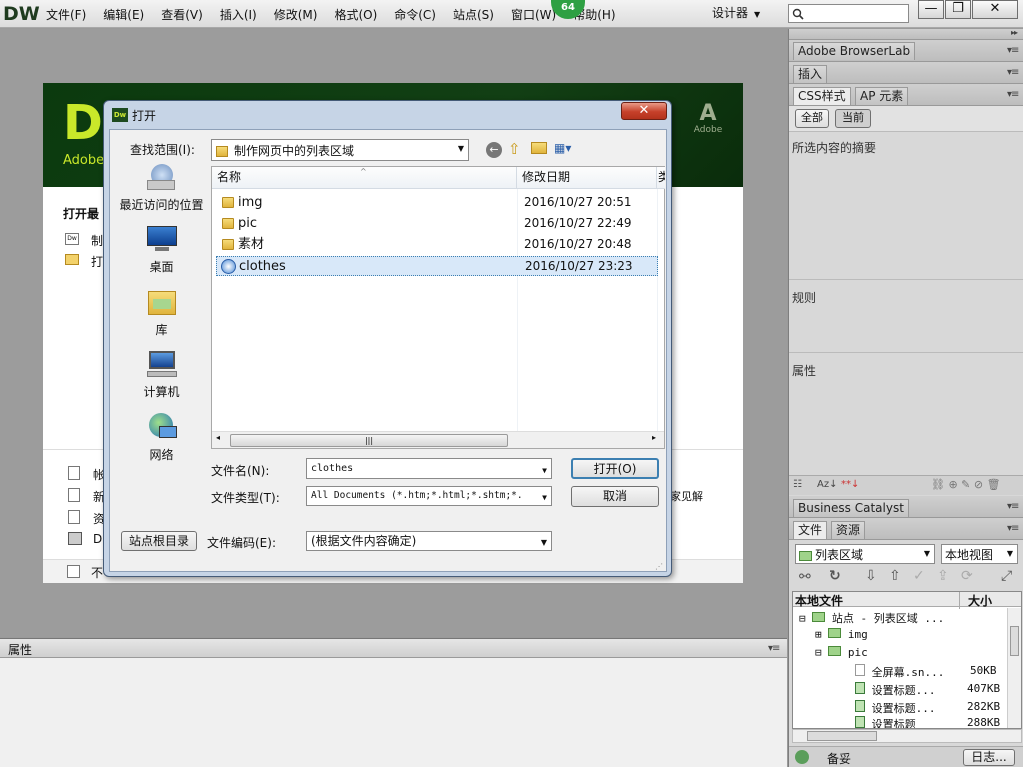  I want to click on resize-grip-icon: ⋰, so click(659, 566).